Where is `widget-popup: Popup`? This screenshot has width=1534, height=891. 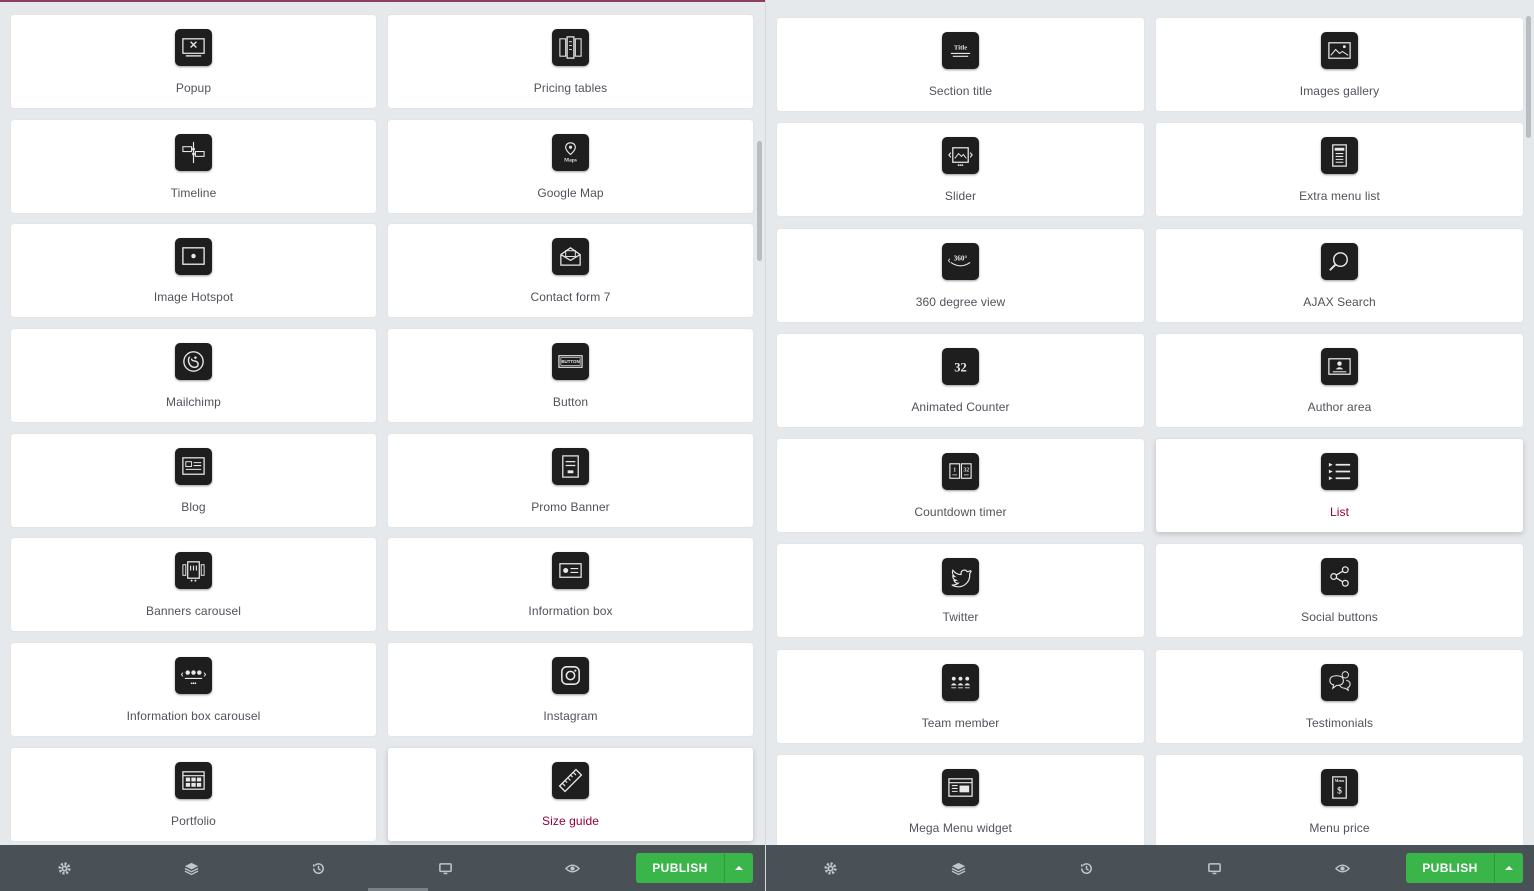
widget-popup: Popup is located at coordinates (193, 61).